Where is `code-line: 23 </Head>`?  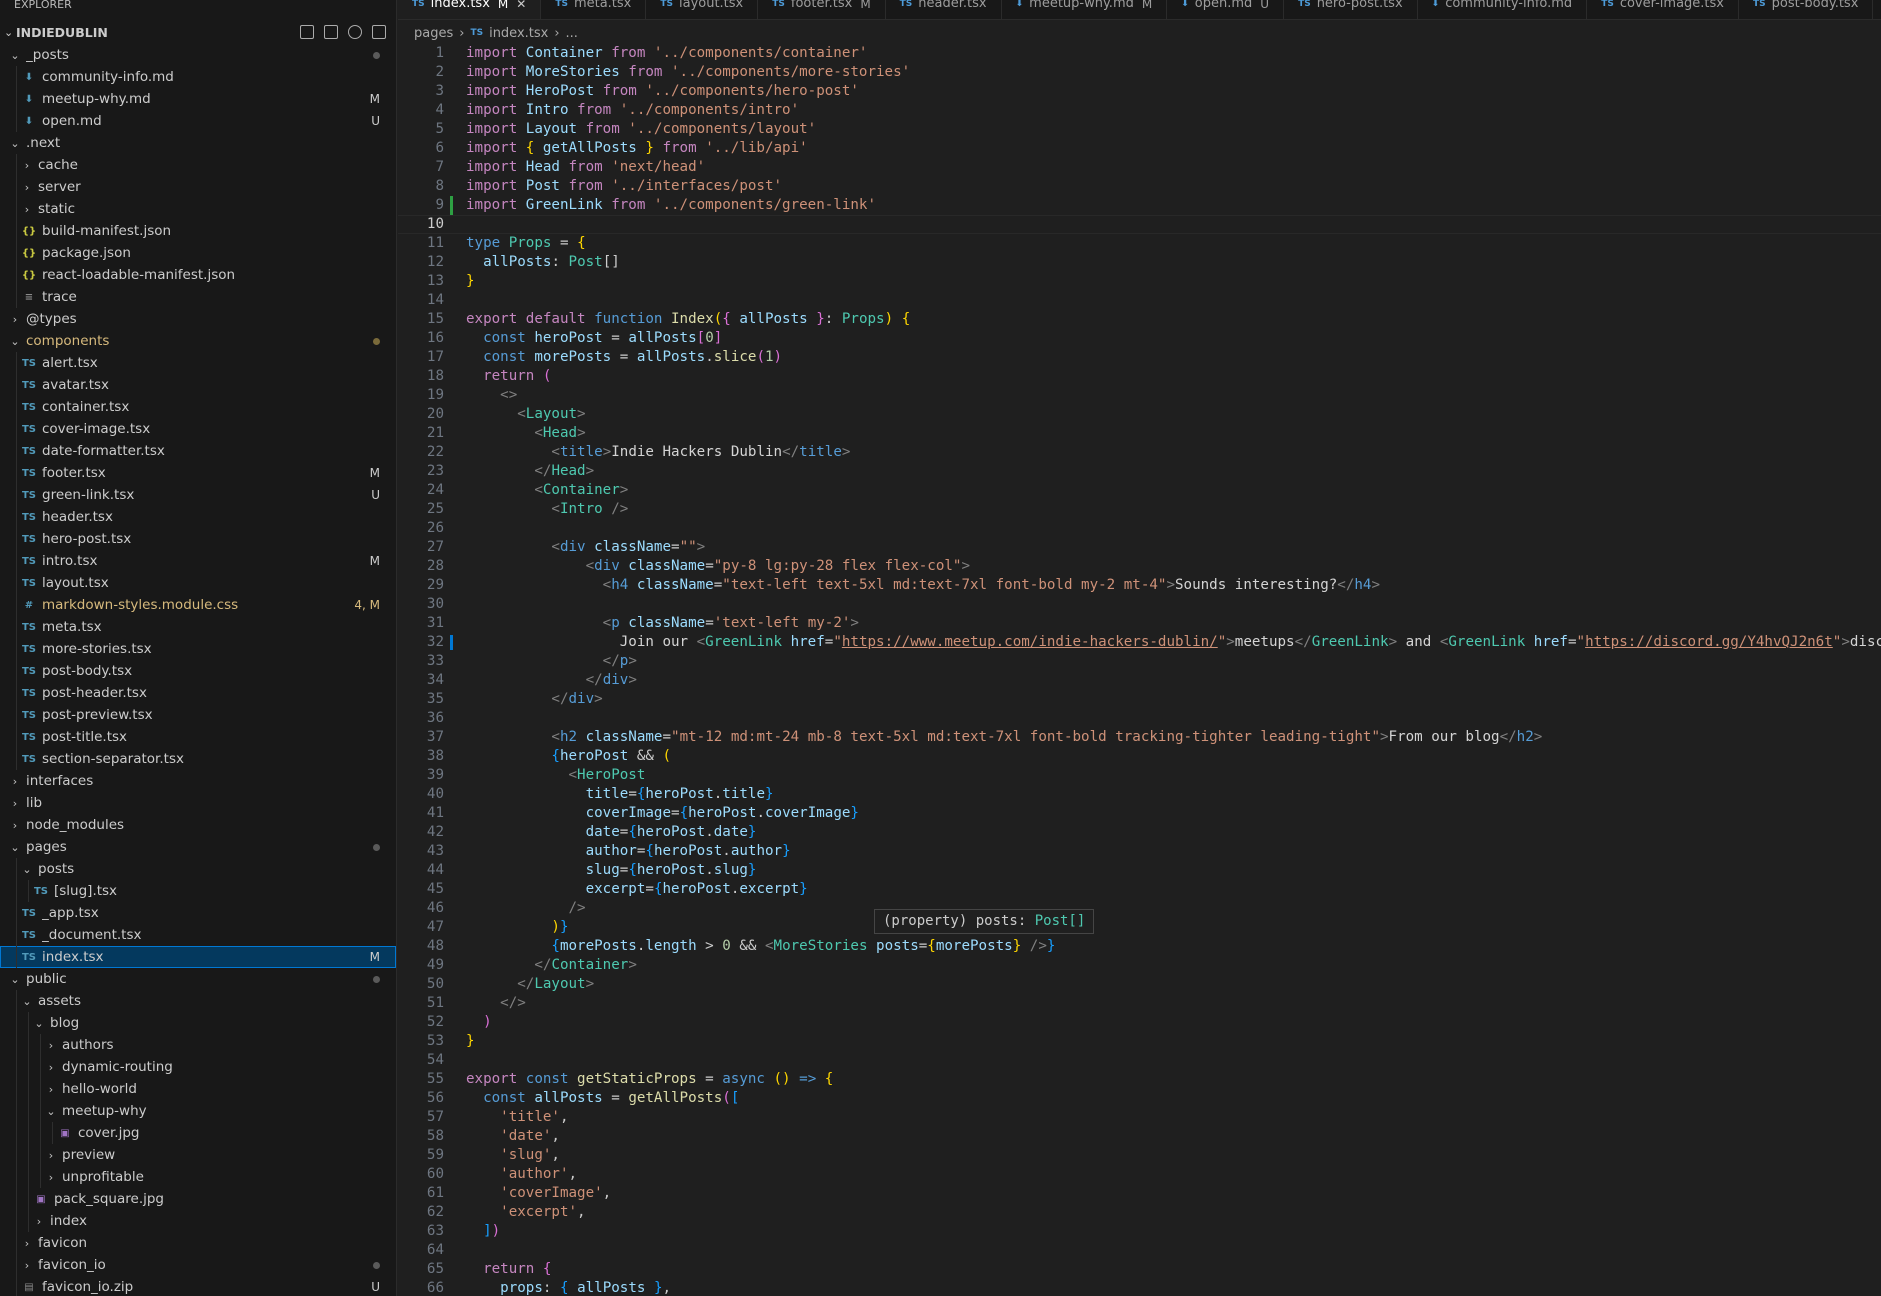 code-line: 23 </Head> is located at coordinates (1139, 471).